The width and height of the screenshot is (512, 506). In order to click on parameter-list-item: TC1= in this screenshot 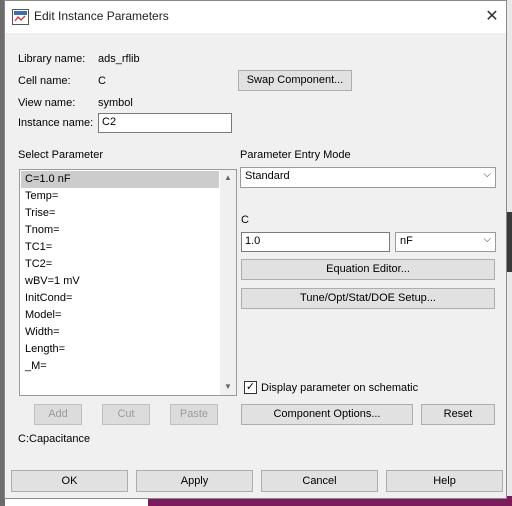, I will do `click(120, 247)`.